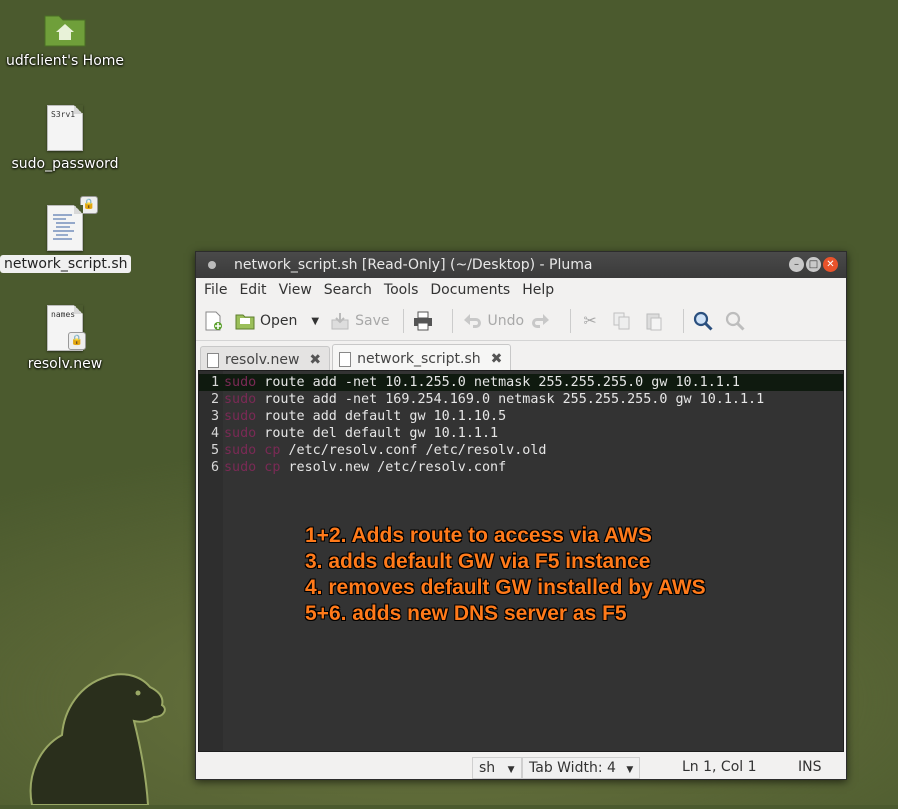  What do you see at coordinates (63, 314) in the screenshot?
I see `file-preview-text: names` at bounding box center [63, 314].